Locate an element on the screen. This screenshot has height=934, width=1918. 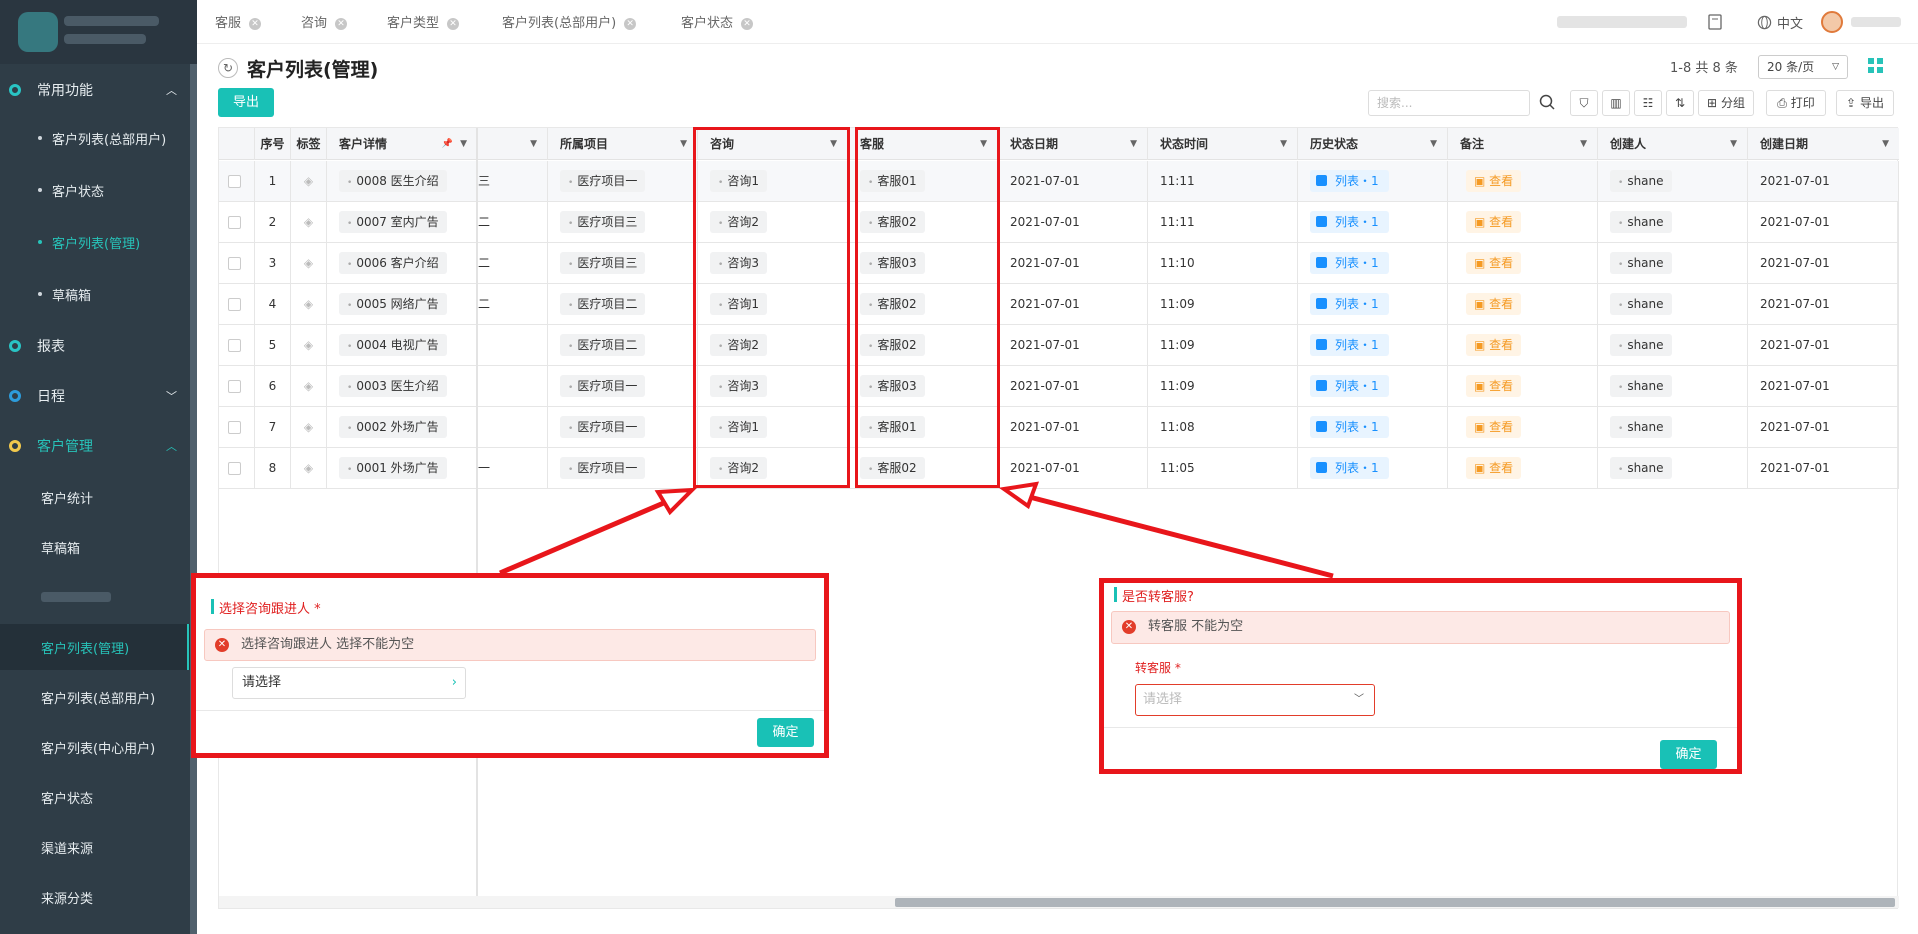
customer-detail-tag: 0004 电视广告 is located at coordinates (393, 345).